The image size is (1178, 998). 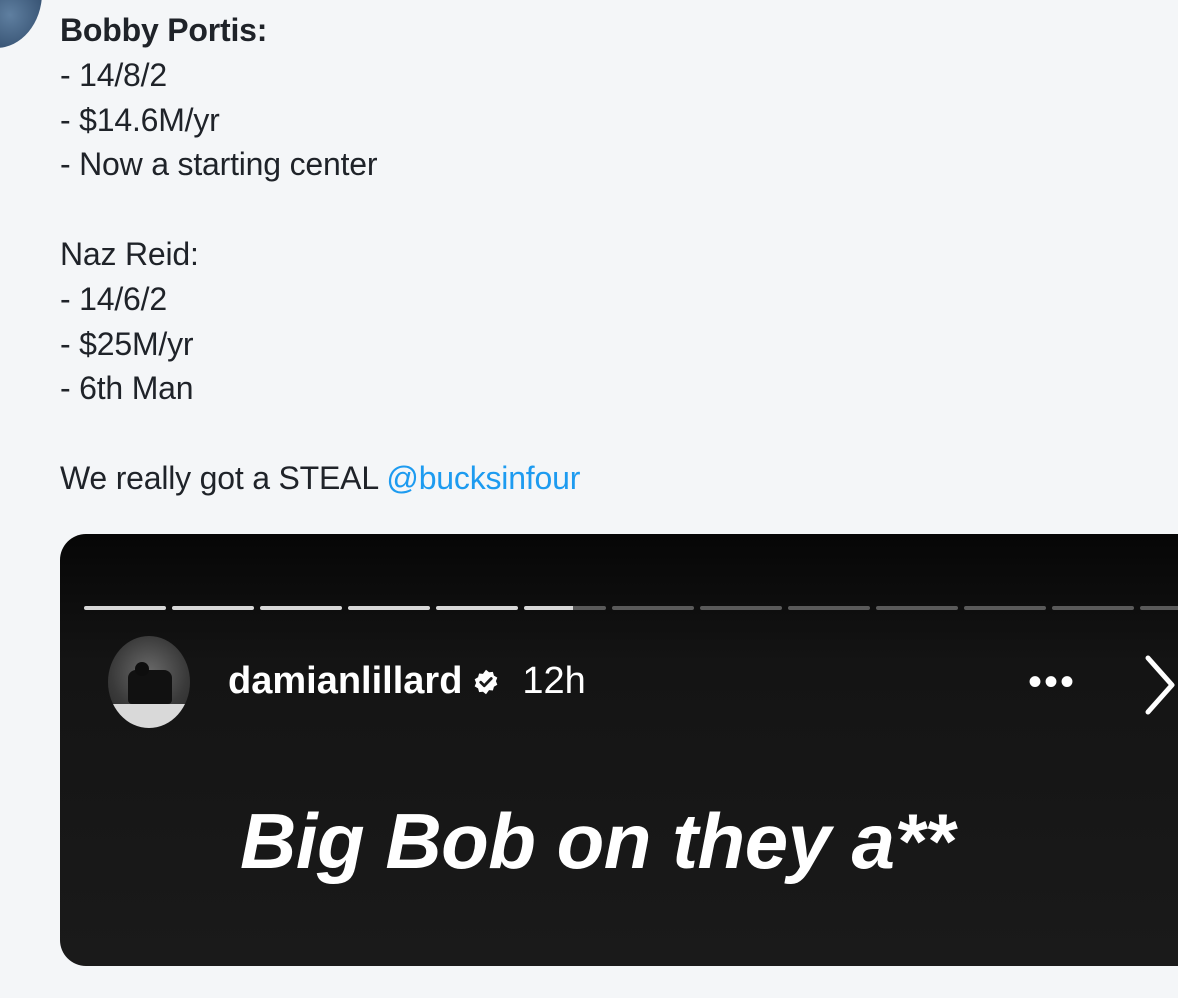 I want to click on story-header: damianlillard 12h, so click(x=407, y=681).